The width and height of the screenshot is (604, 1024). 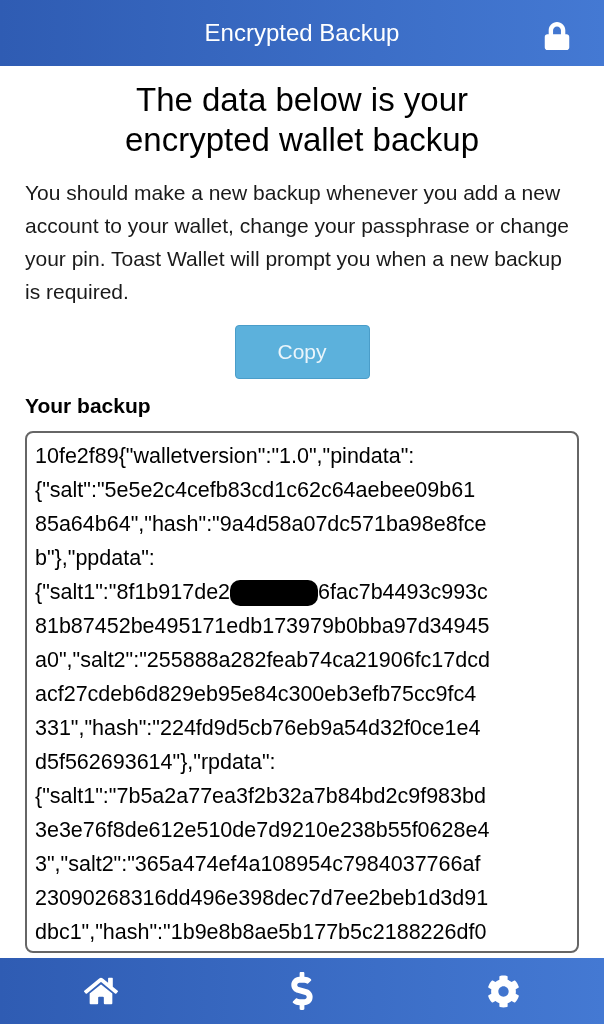 I want to click on backup-line: {"salt1":"7b5a2a77ea3f2b32a7b84bd2c9f983bd, so click(x=261, y=796).